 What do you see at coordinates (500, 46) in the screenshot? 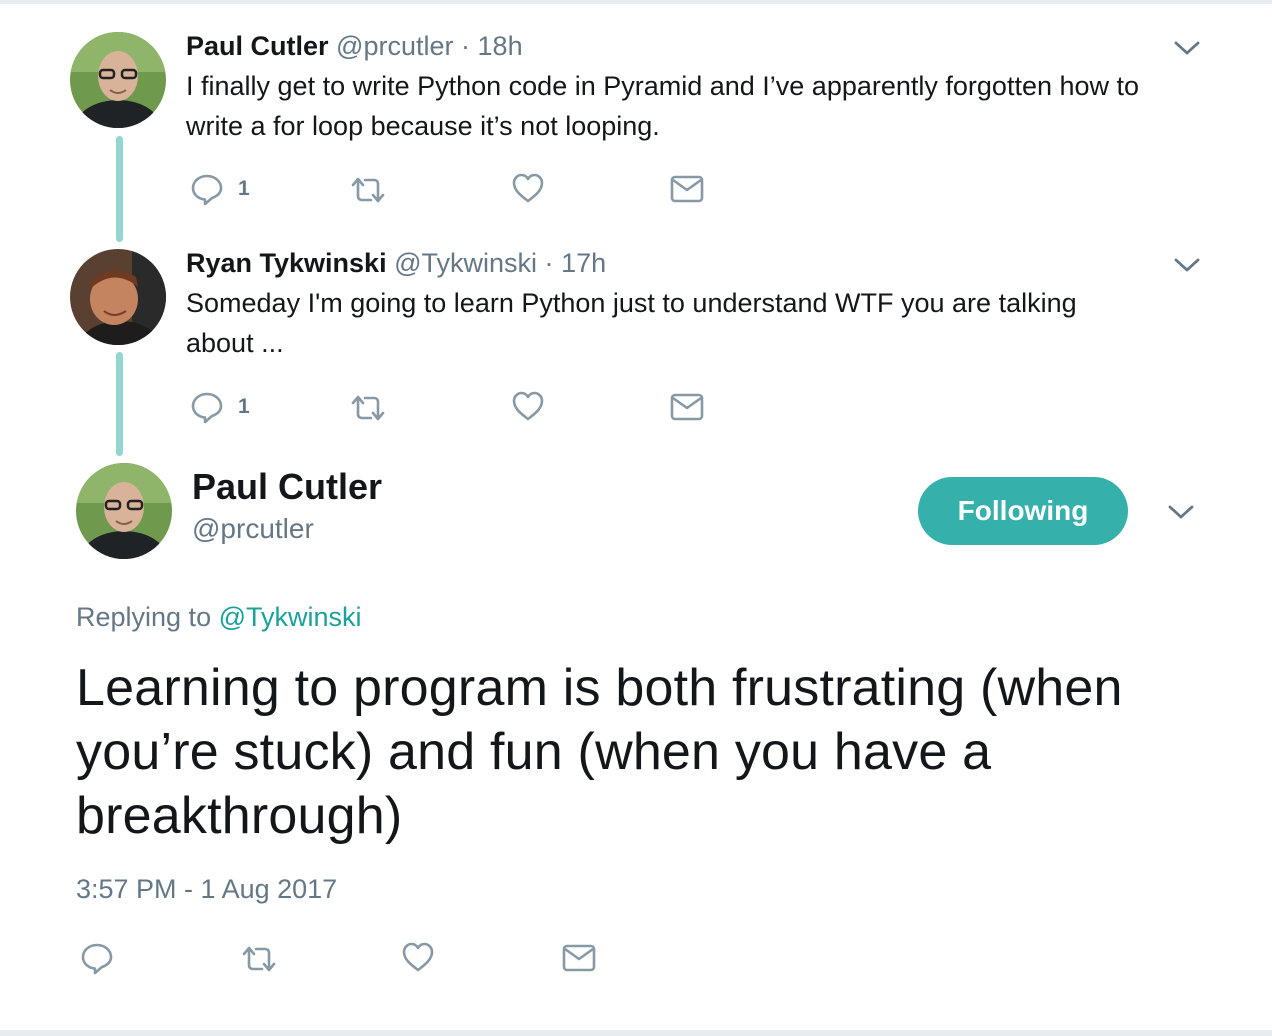
I see `tweet-time: 18h` at bounding box center [500, 46].